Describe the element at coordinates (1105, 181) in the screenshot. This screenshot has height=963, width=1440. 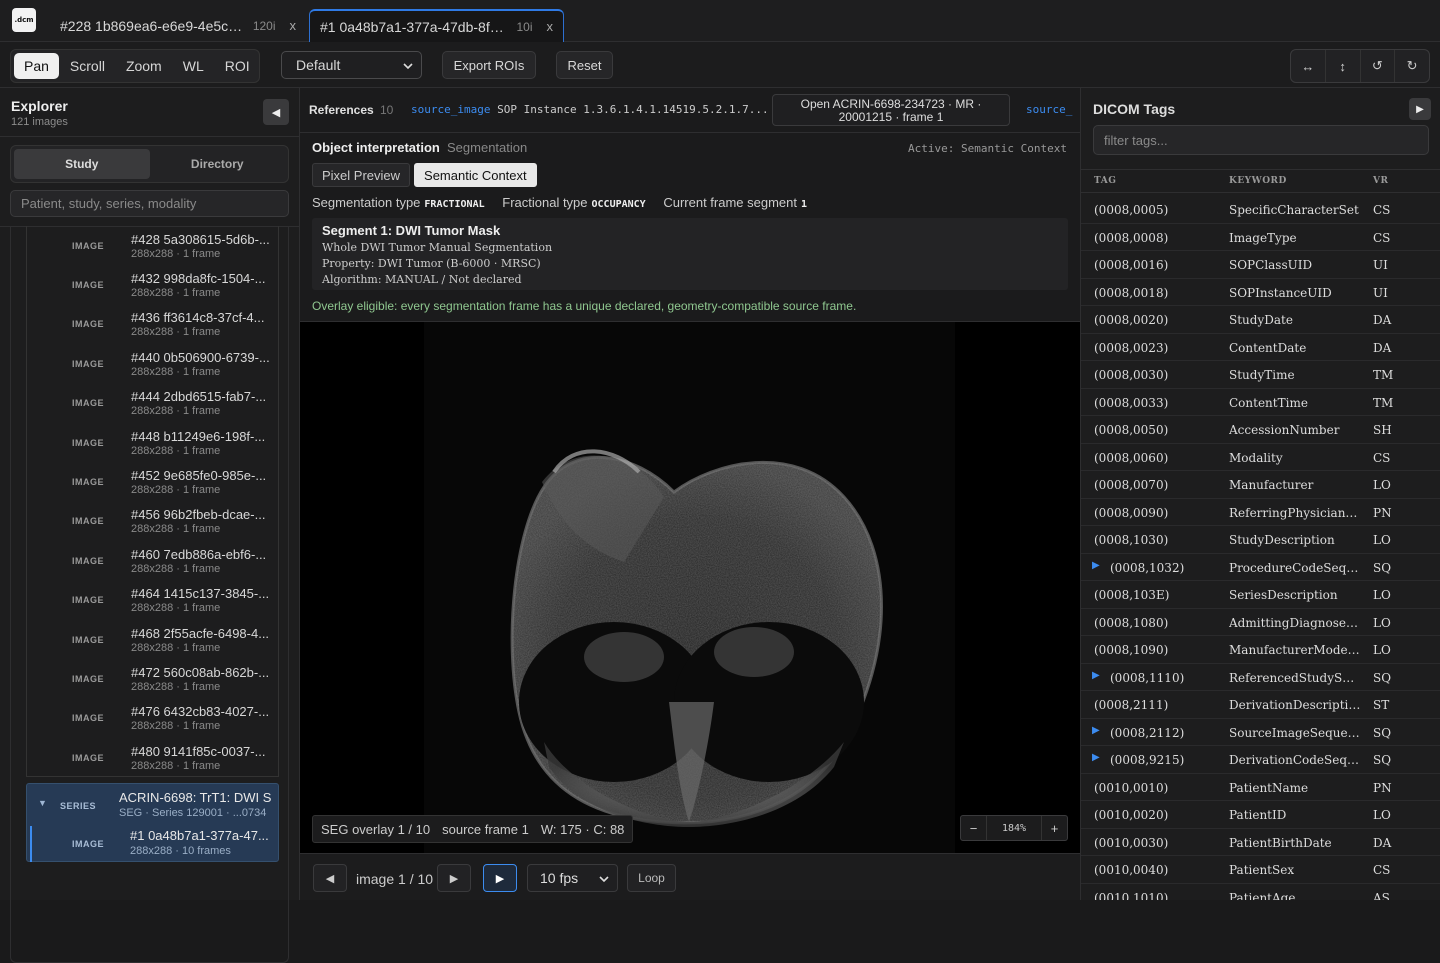
I see `column-header-tag: TAG` at that location.